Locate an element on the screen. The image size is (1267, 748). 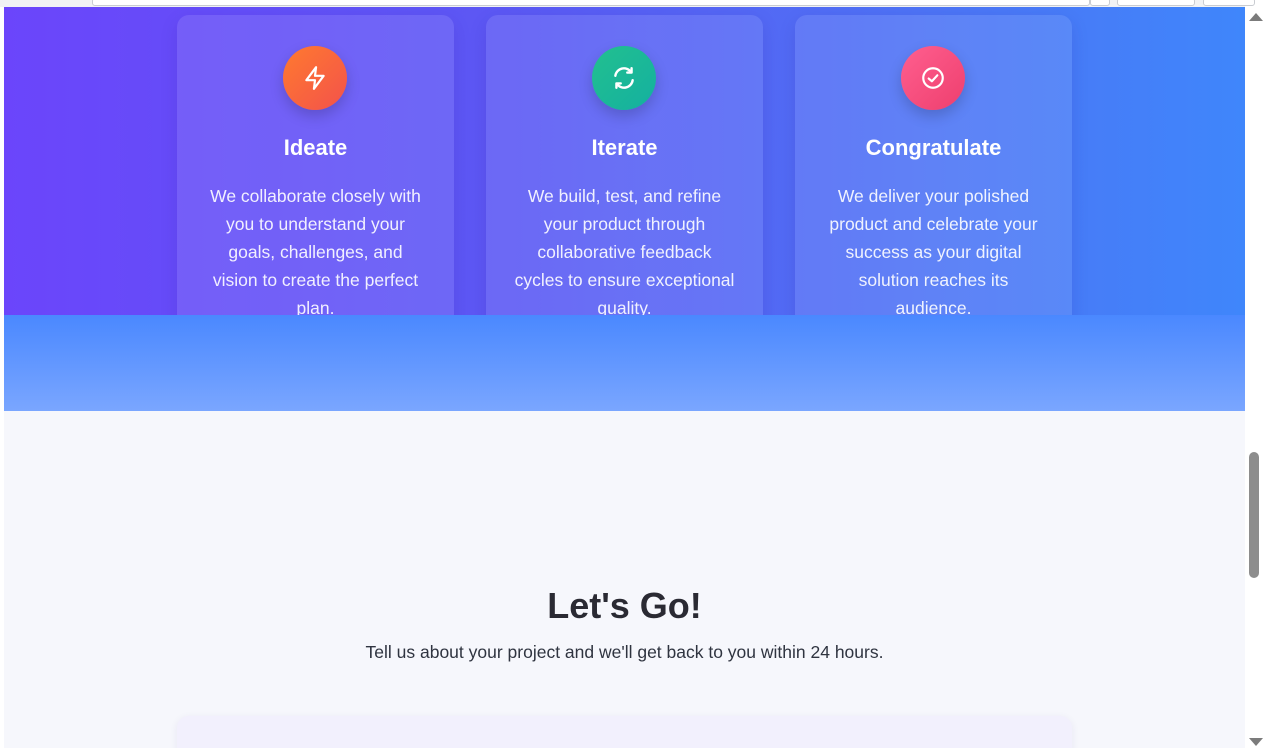
contact-form-card is located at coordinates (624, 732).